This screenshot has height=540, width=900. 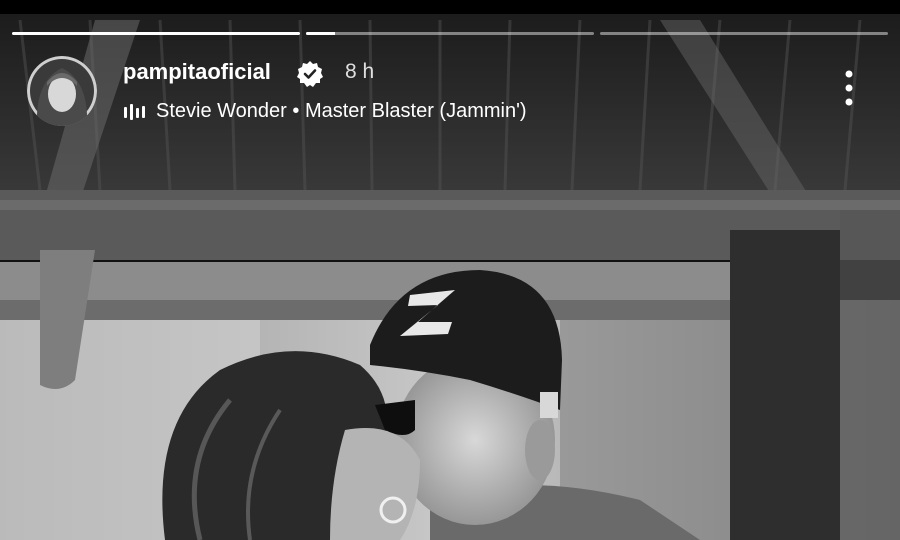 What do you see at coordinates (849, 88) in the screenshot?
I see `more-options-icon` at bounding box center [849, 88].